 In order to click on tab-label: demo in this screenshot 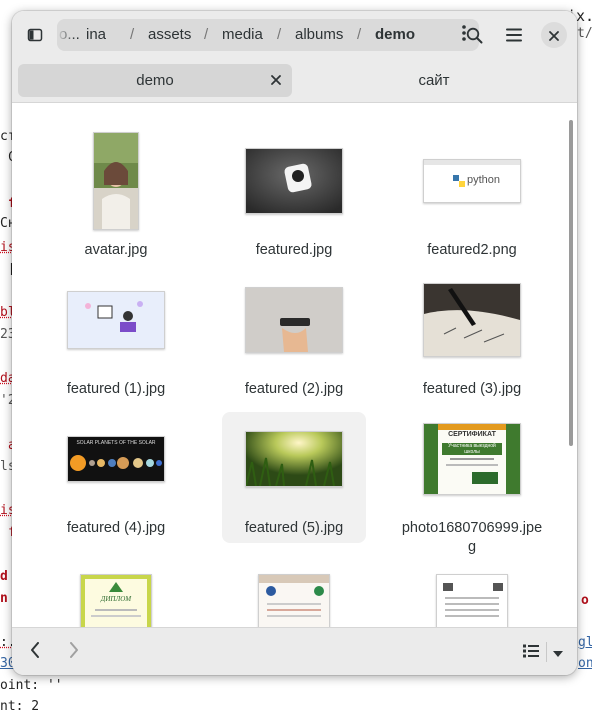, I will do `click(155, 80)`.